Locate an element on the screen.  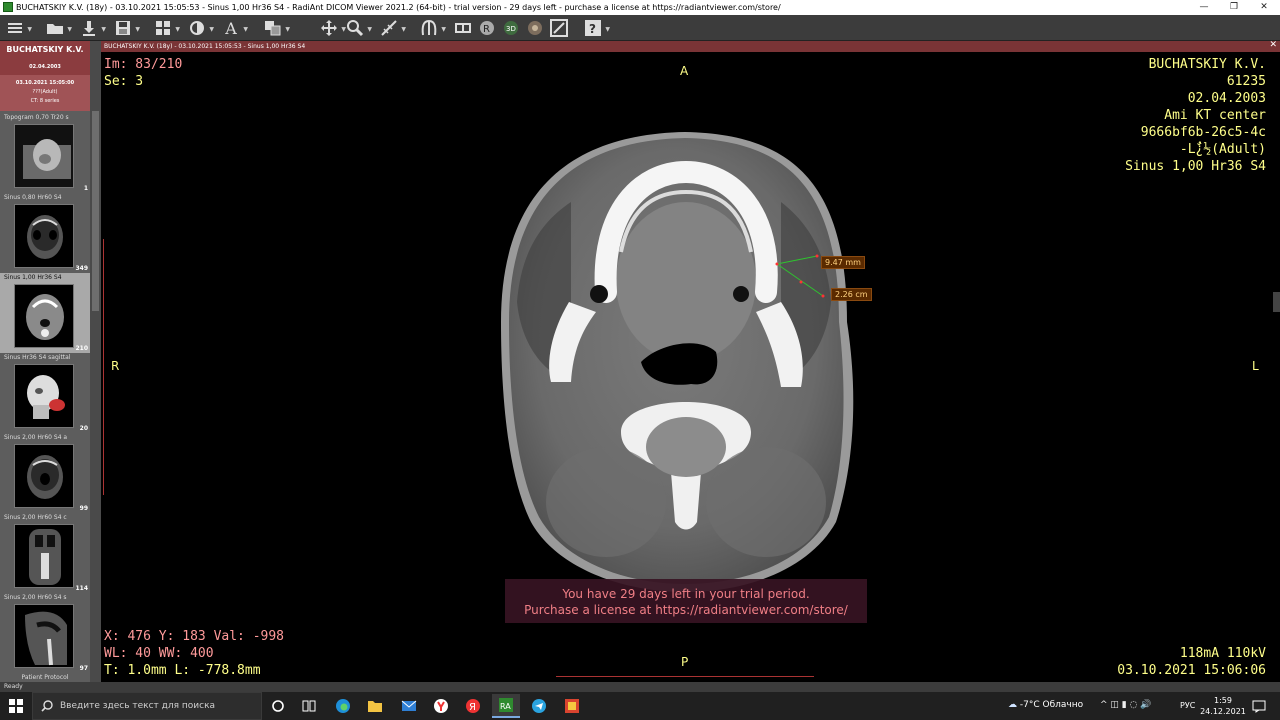
clock: 1:59 24.12.2021 is located at coordinates (1223, 706).